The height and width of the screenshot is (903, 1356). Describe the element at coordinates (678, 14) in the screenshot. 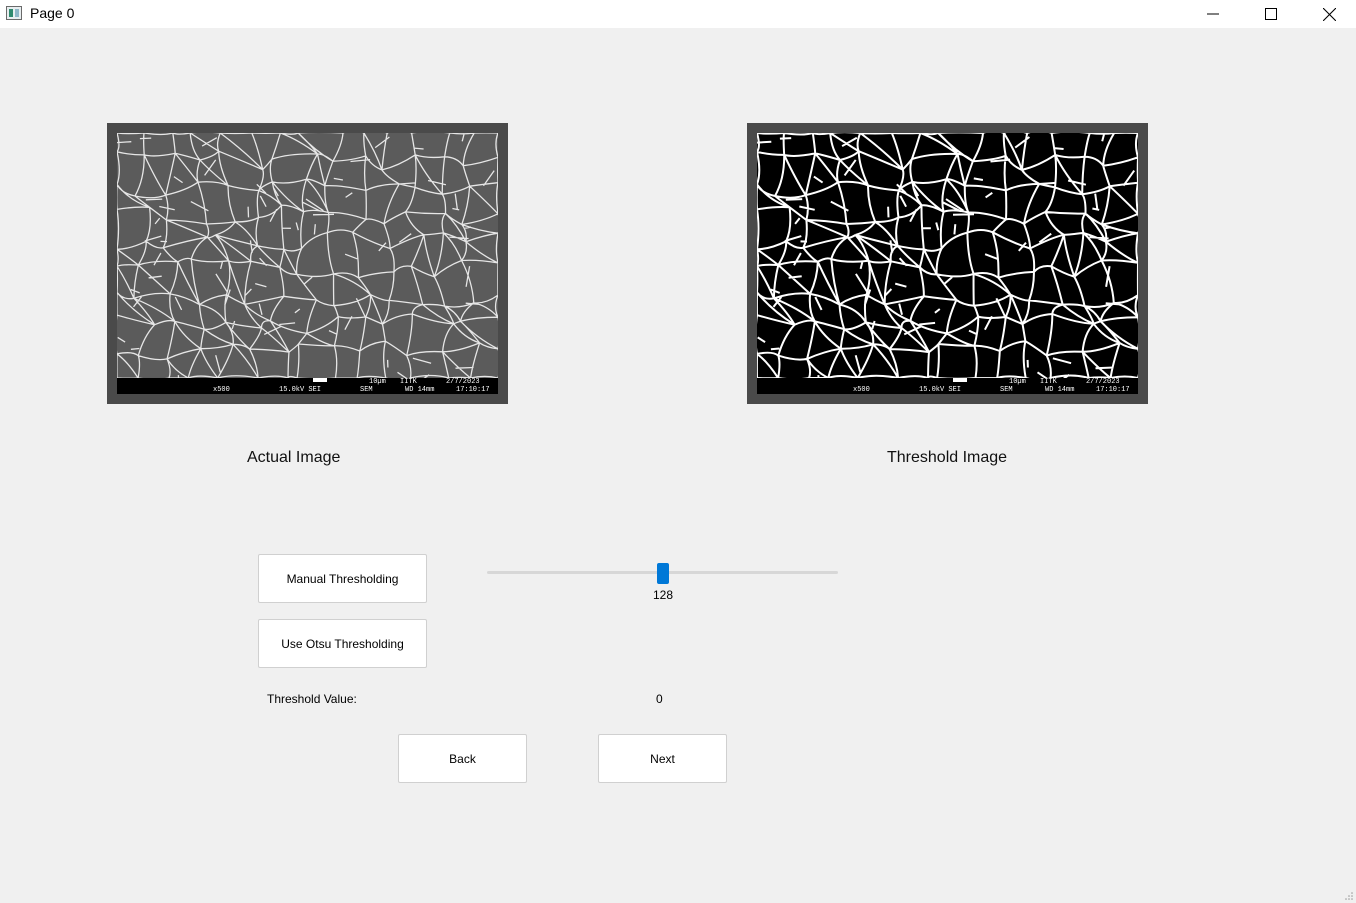

I see `title-bar: Page 0` at that location.